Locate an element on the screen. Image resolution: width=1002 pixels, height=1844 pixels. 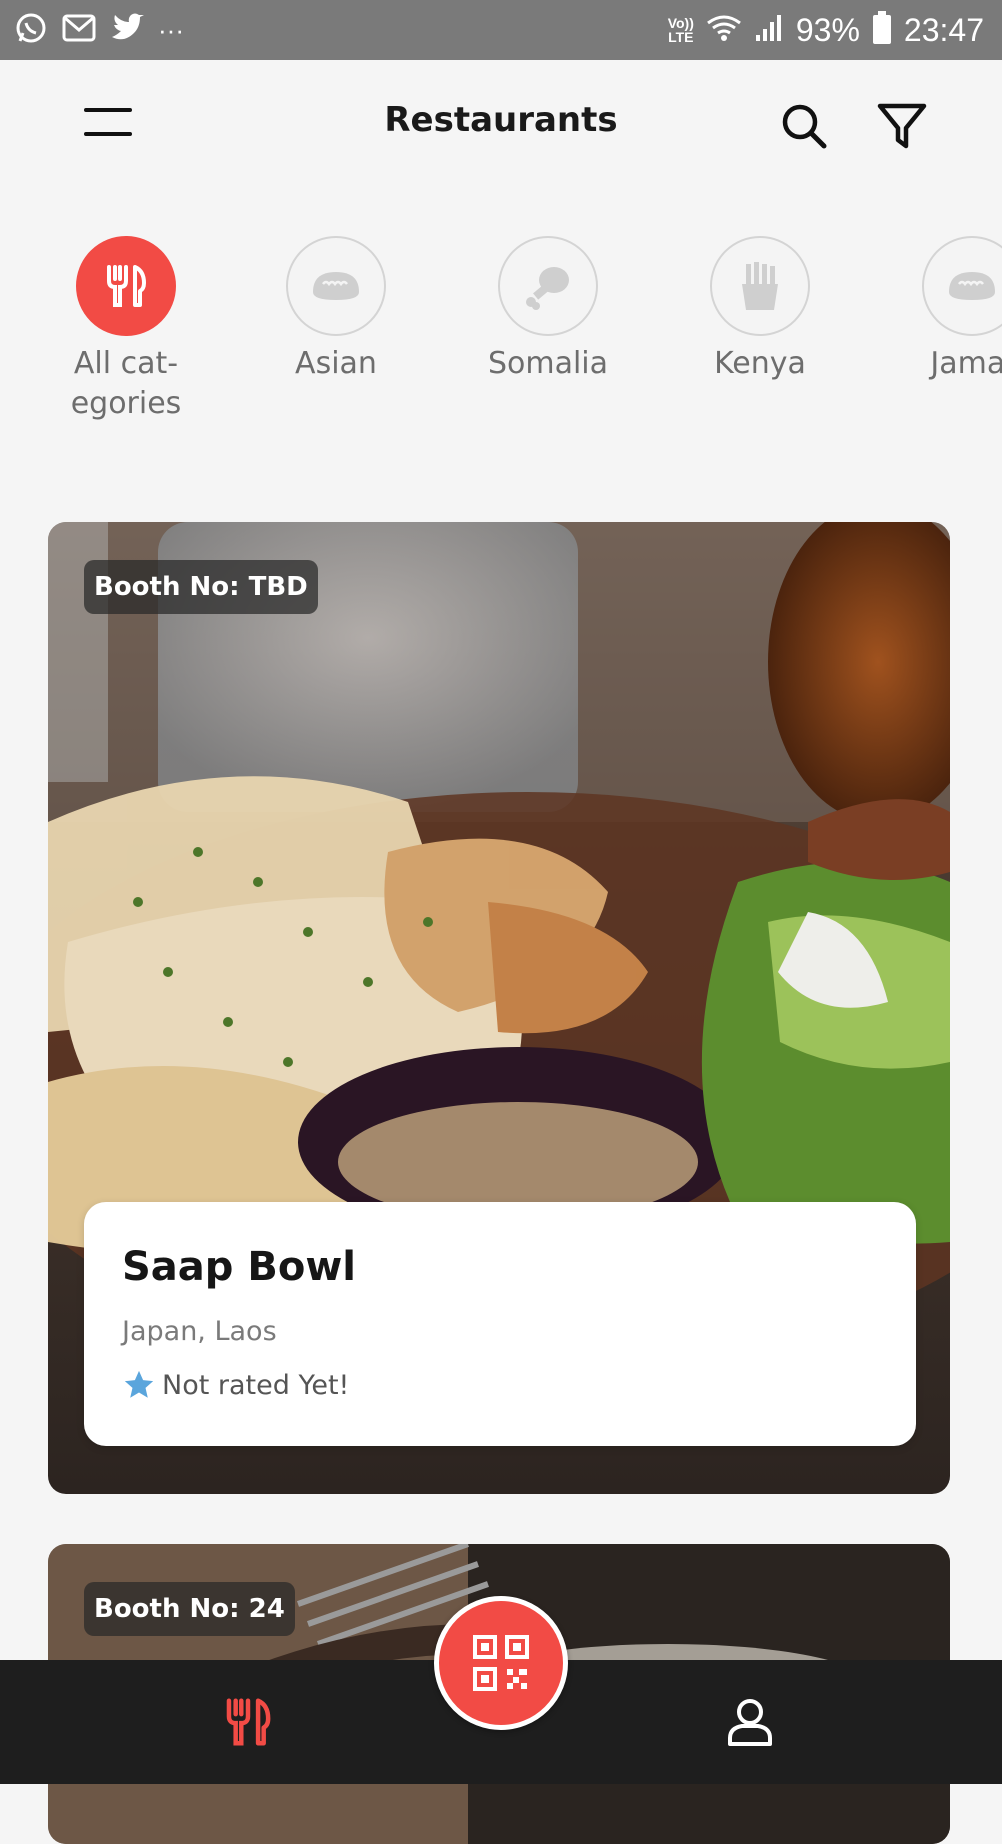
search-icon is located at coordinates (804, 126).